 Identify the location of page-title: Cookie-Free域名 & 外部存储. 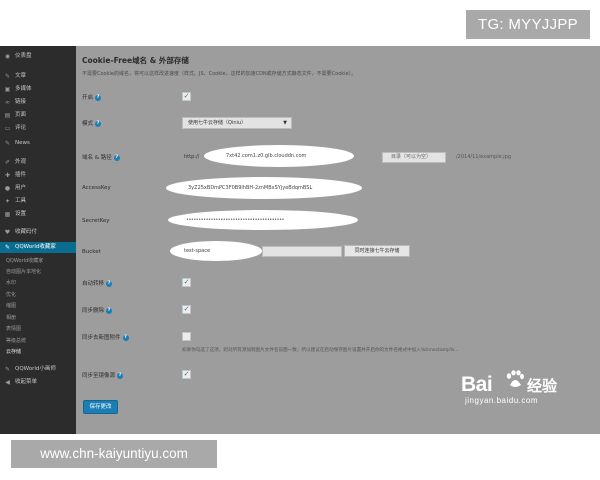
(135, 60).